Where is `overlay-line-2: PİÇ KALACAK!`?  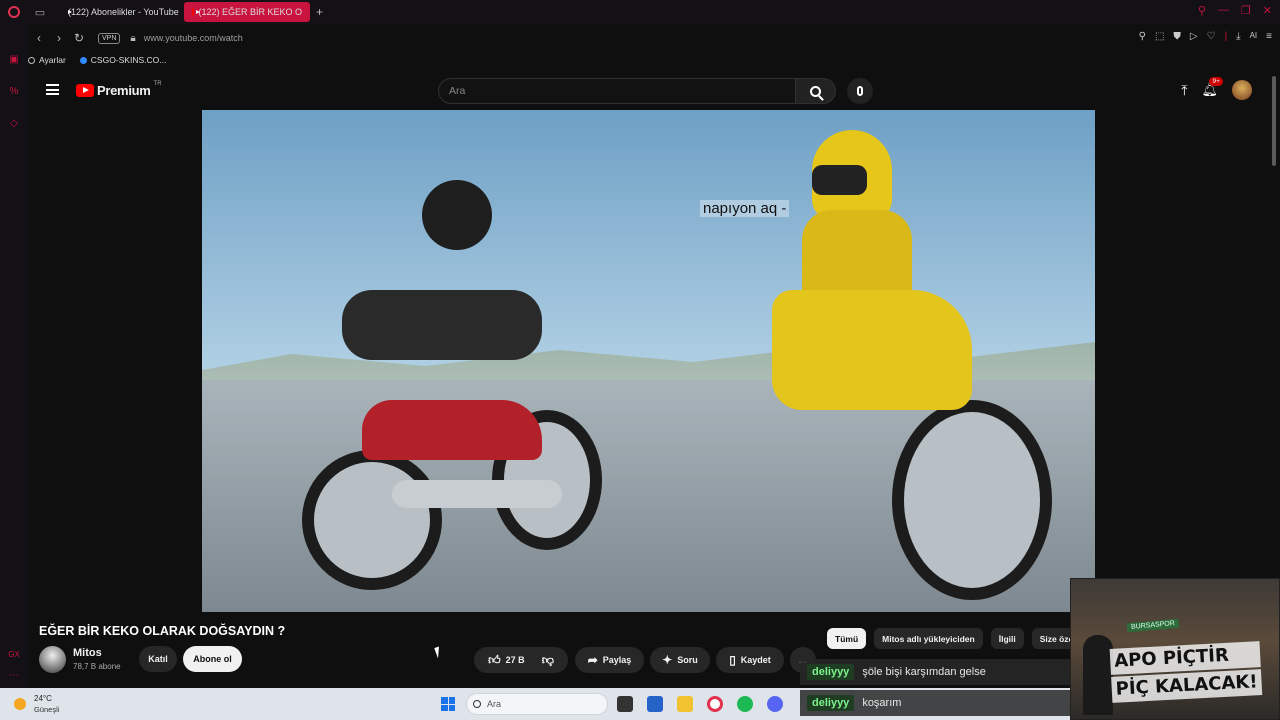 overlay-line-2: PİÇ KALACAK! is located at coordinates (1187, 686).